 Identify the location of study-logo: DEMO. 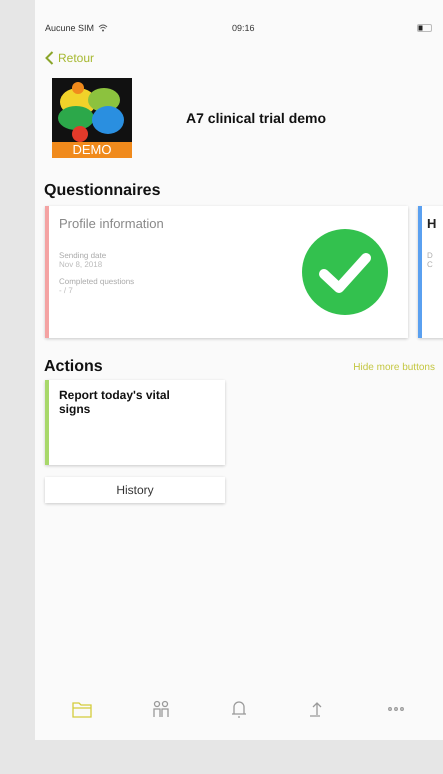
(92, 118).